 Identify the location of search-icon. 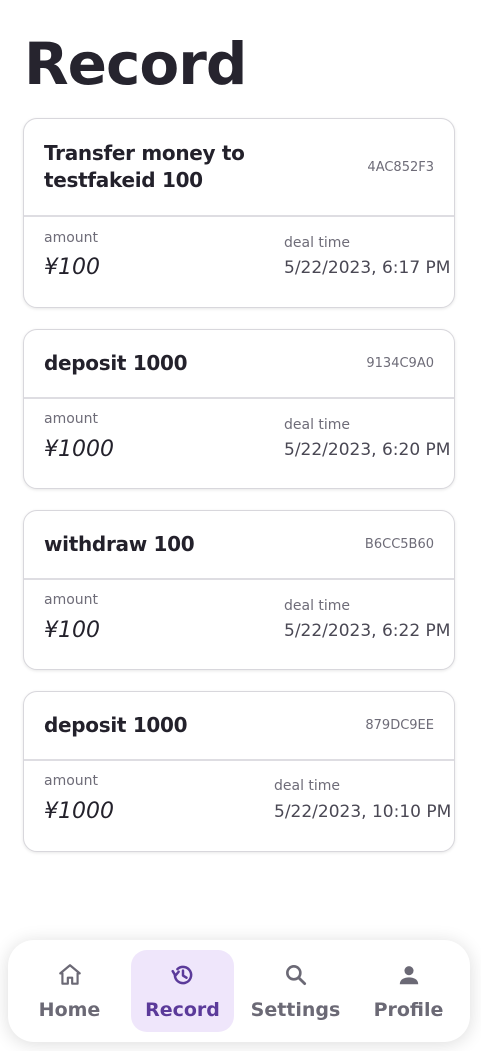
(295, 975).